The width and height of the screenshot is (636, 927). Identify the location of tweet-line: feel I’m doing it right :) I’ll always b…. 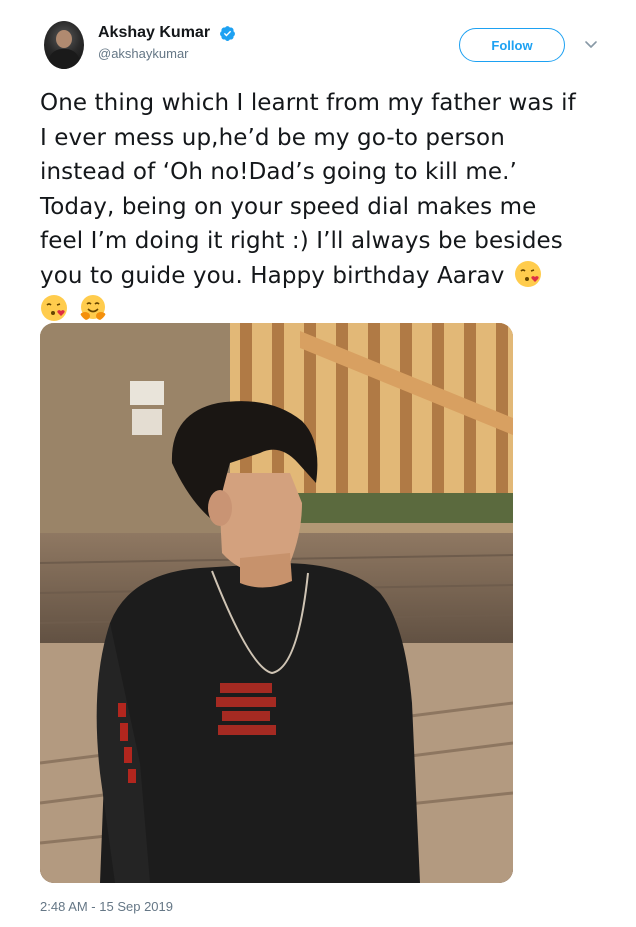
(301, 241).